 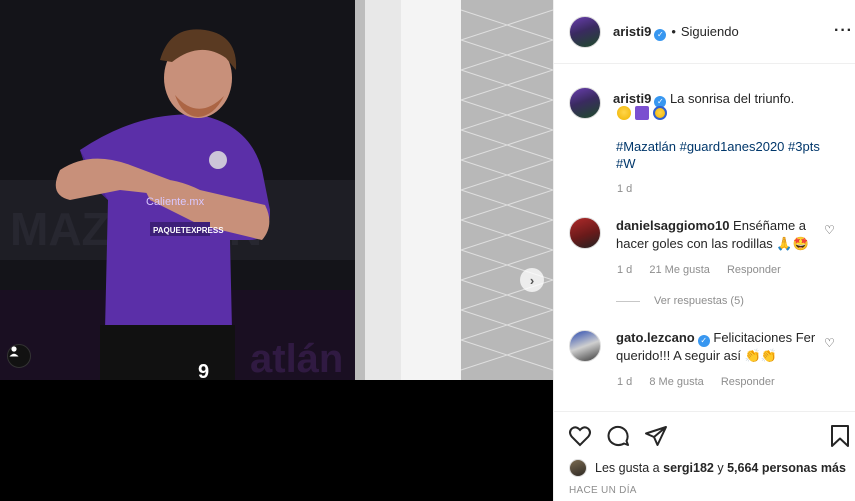 What do you see at coordinates (632, 98) in the screenshot?
I see `caption-author-username: aristi9` at bounding box center [632, 98].